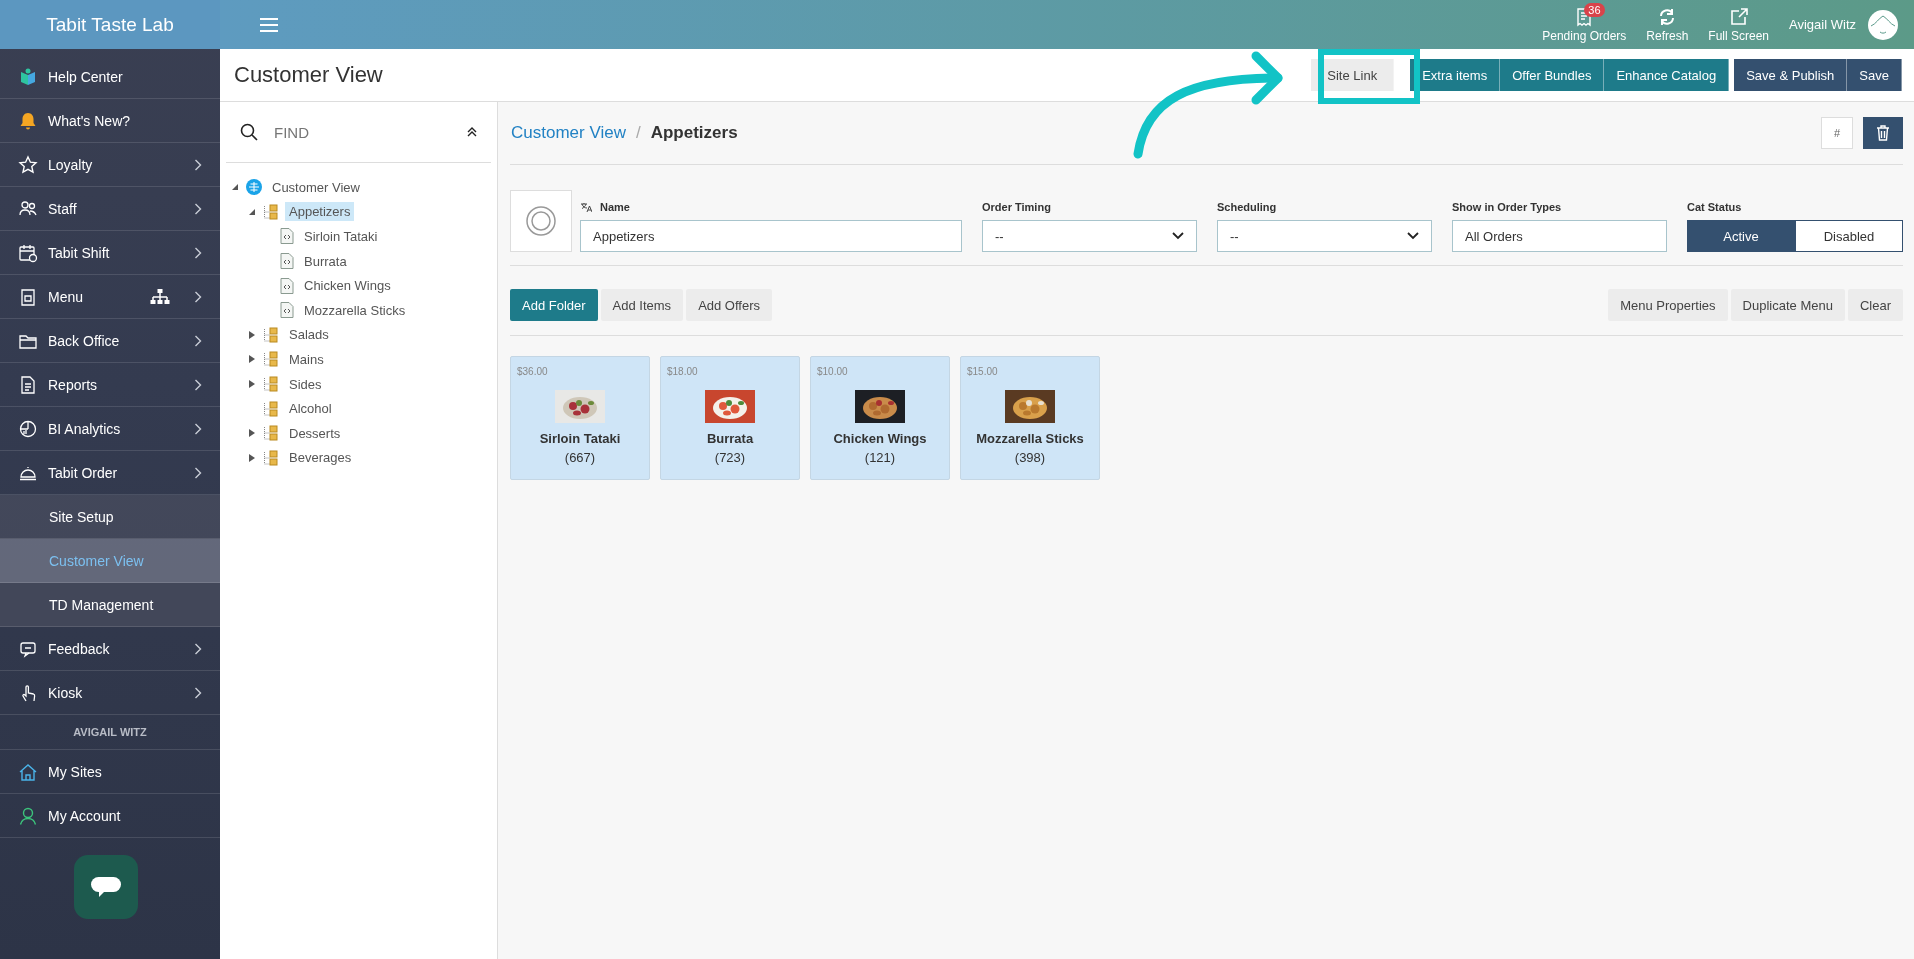 The height and width of the screenshot is (959, 1914). I want to click on bell-icon, so click(28, 120).